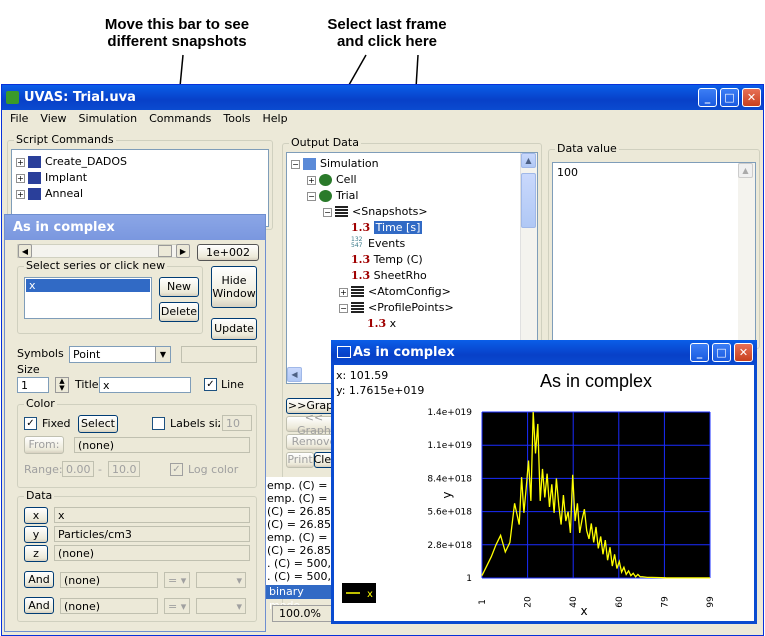 This screenshot has width=765, height=636. What do you see at coordinates (332, 179) in the screenshot?
I see `tree-node-cell: + Cell` at bounding box center [332, 179].